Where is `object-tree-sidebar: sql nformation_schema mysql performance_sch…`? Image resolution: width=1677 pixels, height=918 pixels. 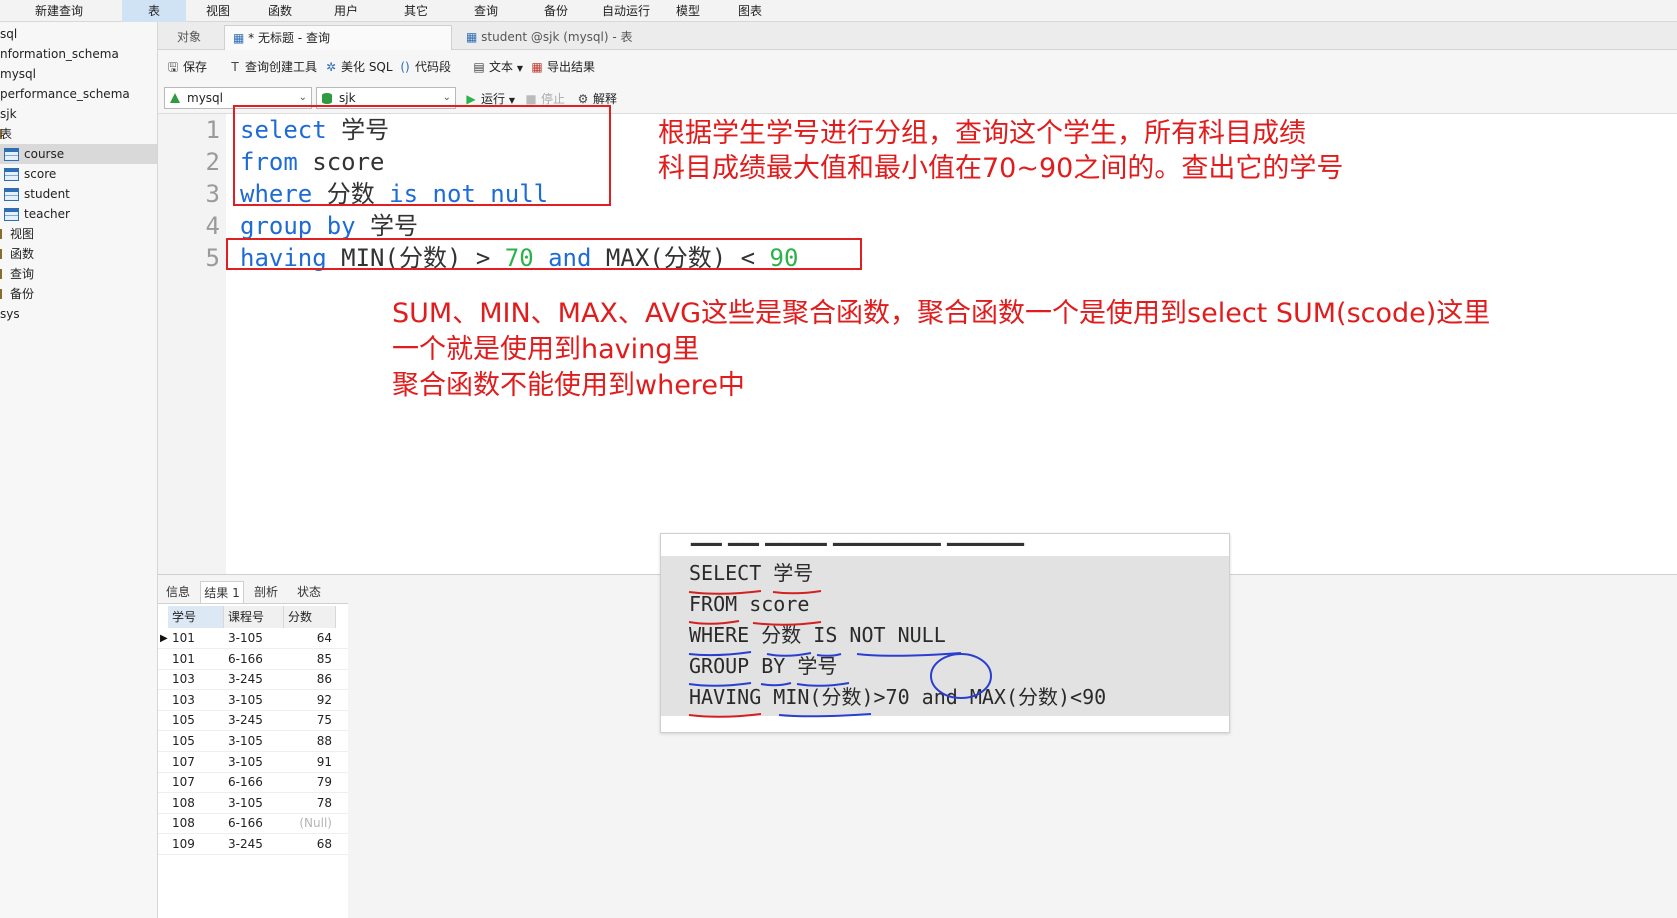 object-tree-sidebar: sql nformation_schema mysql performance_sch… is located at coordinates (79, 470).